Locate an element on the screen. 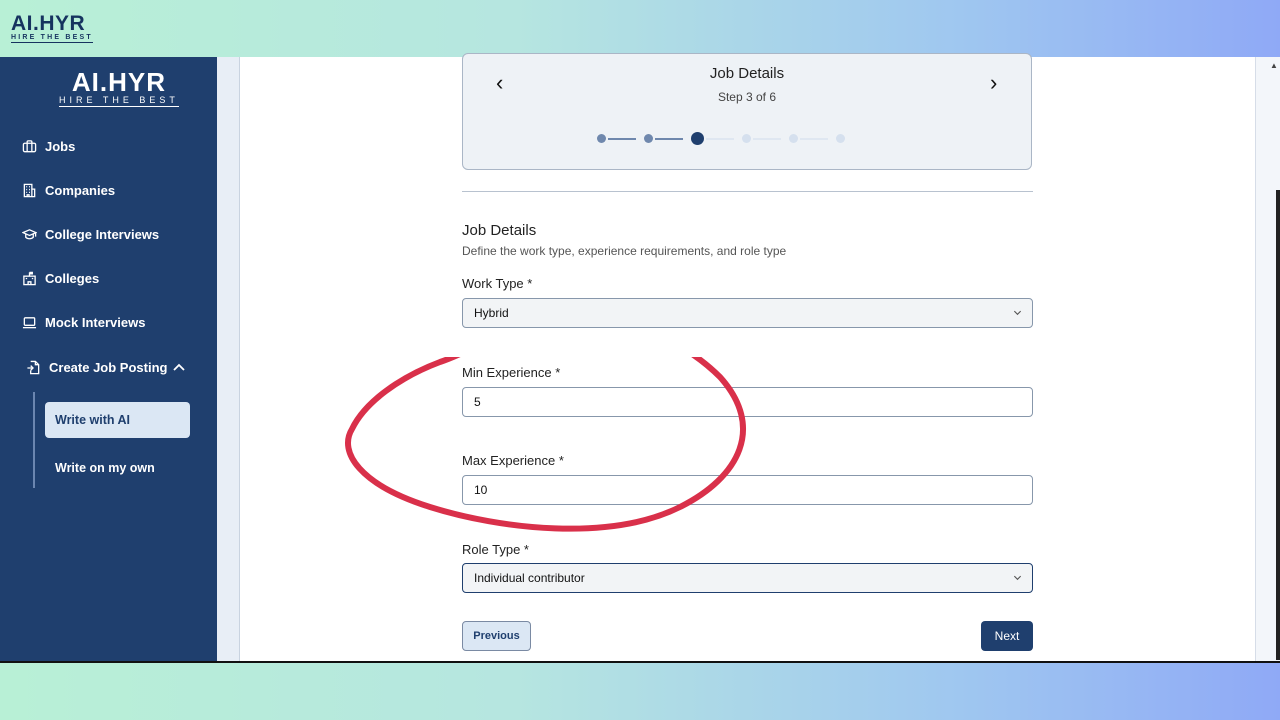 This screenshot has width=1280, height=720. stepper-title: Job Details is located at coordinates (747, 73).